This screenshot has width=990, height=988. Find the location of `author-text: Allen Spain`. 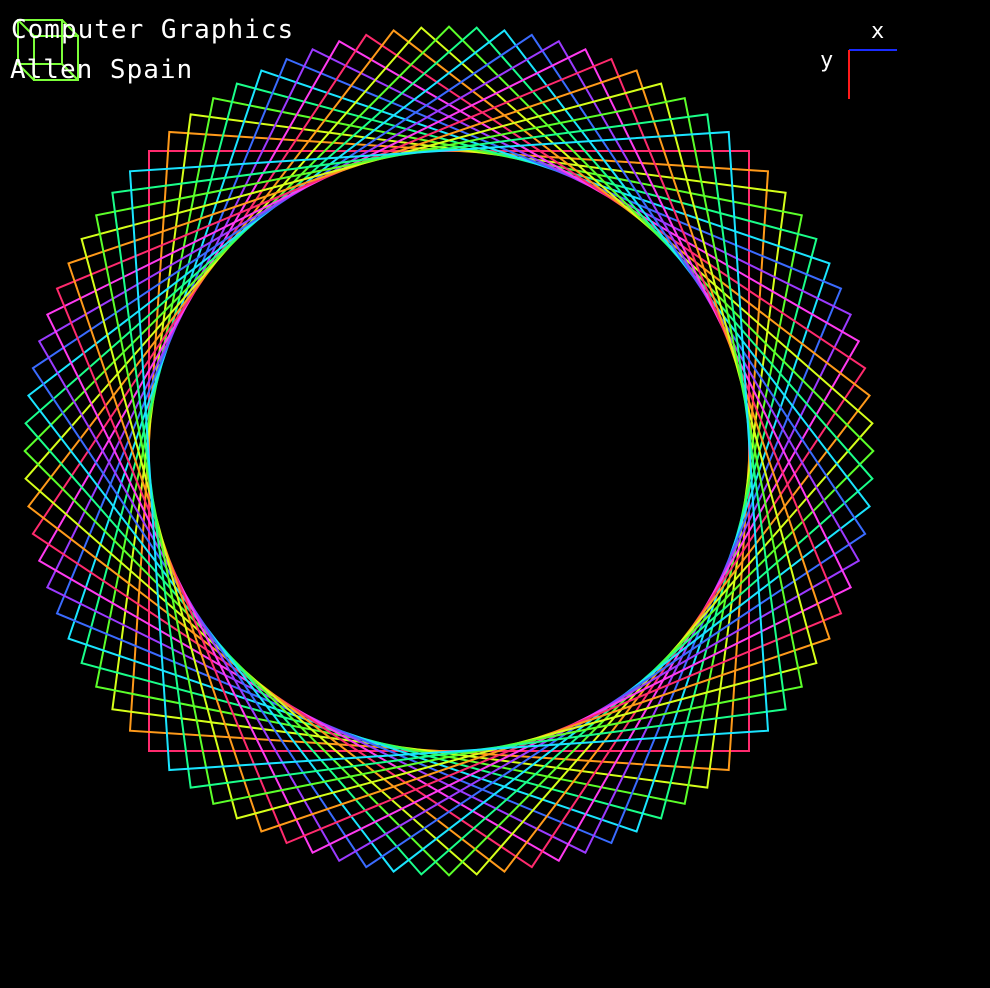

author-text: Allen Spain is located at coordinates (102, 70).